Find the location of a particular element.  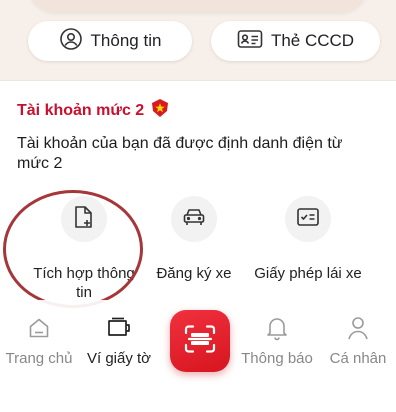

info-button: Thông tin is located at coordinates (110, 41).